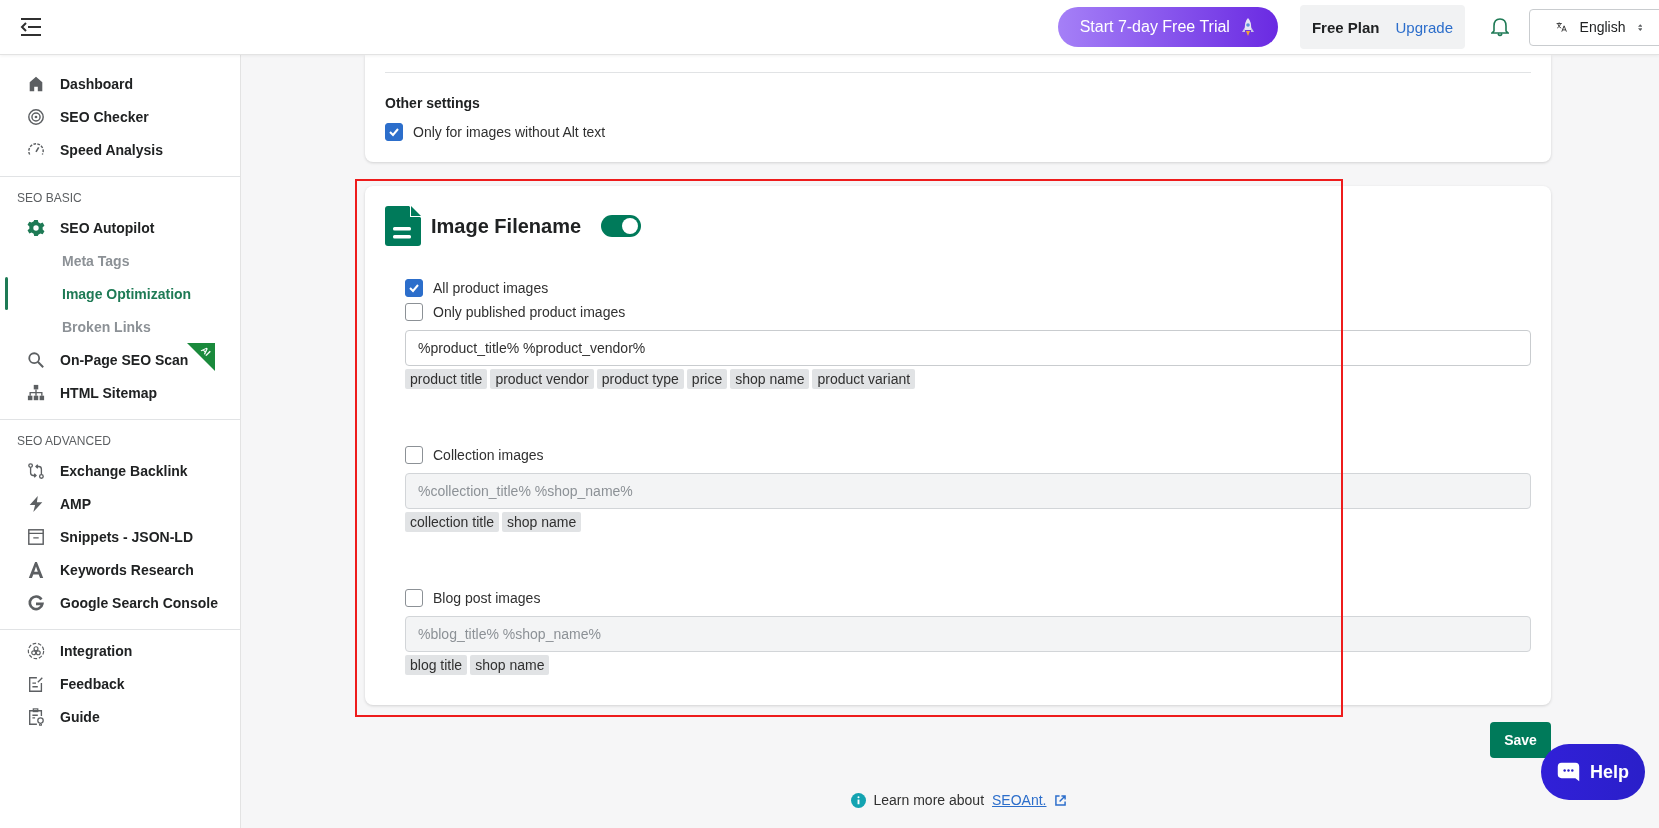 This screenshot has height=828, width=1659. Describe the element at coordinates (49, 198) in the screenshot. I see `section-heading: SEO BASIC` at that location.